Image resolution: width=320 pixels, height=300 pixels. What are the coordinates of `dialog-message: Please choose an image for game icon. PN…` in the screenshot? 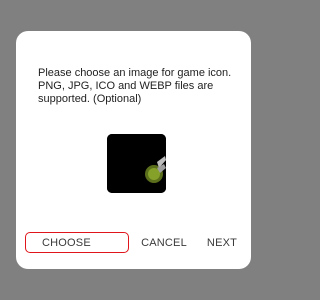 It's located at (135, 86).